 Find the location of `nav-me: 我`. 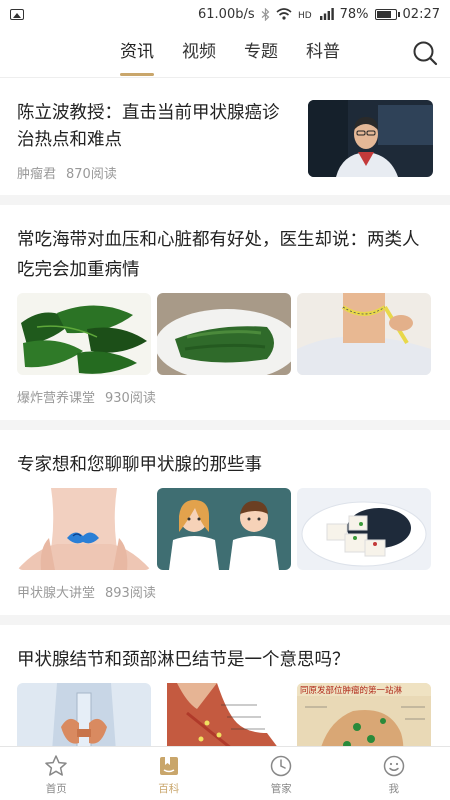

nav-me: 我 is located at coordinates (394, 773).